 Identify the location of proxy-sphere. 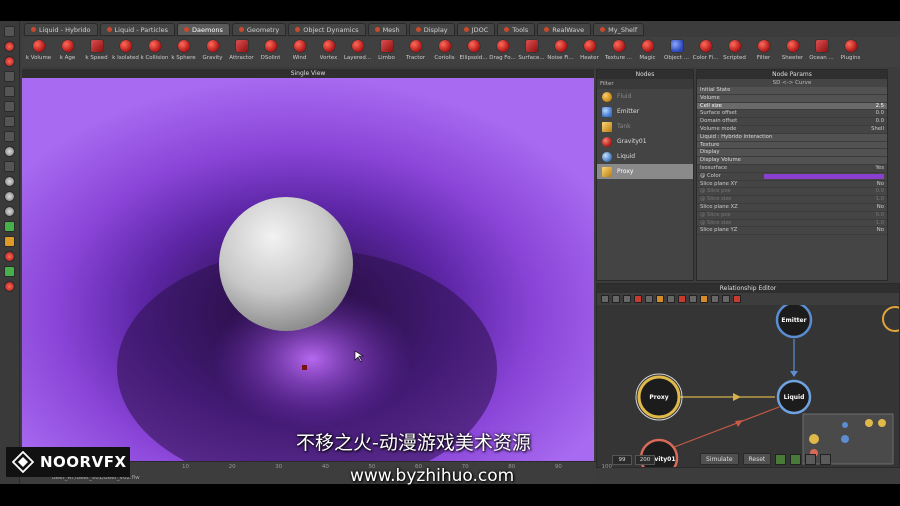
(286, 264).